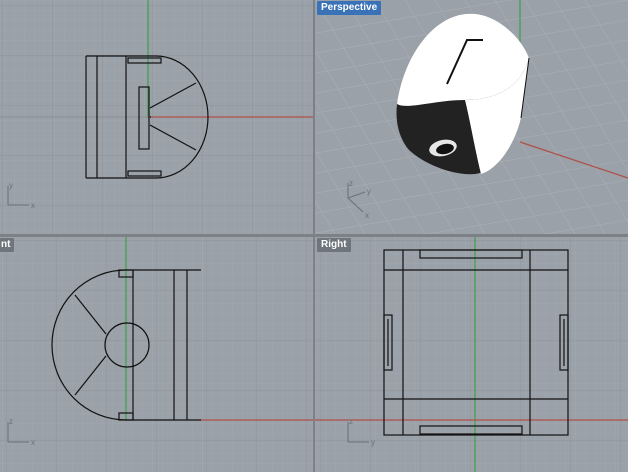  Describe the element at coordinates (334, 245) in the screenshot. I see `viewport-title-right: Right` at that location.